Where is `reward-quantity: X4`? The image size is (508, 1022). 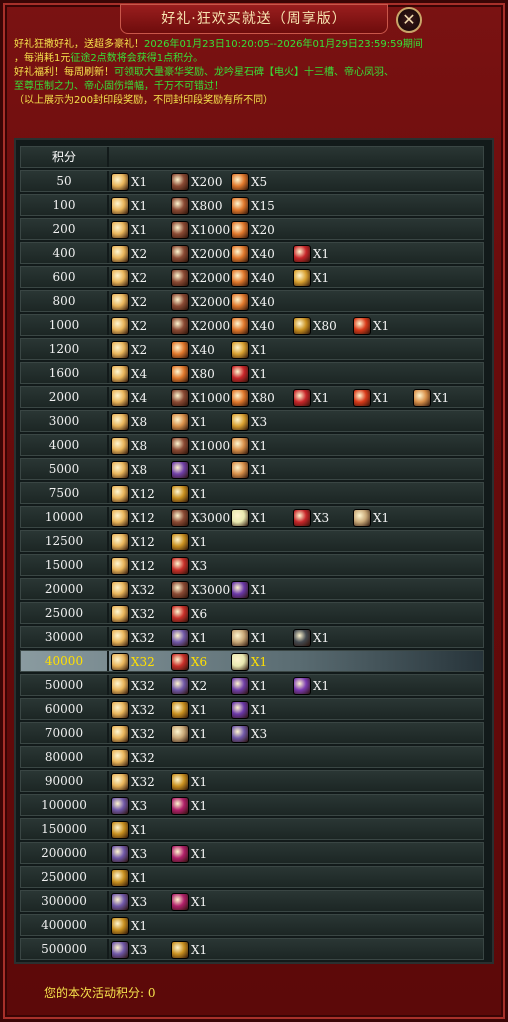 reward-quantity: X4 is located at coordinates (139, 398).